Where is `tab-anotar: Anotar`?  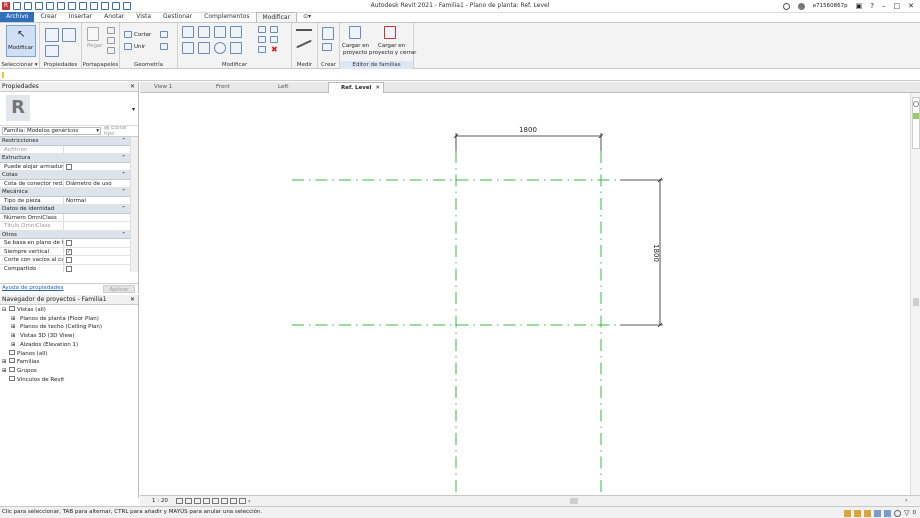 tab-anotar: Anotar is located at coordinates (114, 17).